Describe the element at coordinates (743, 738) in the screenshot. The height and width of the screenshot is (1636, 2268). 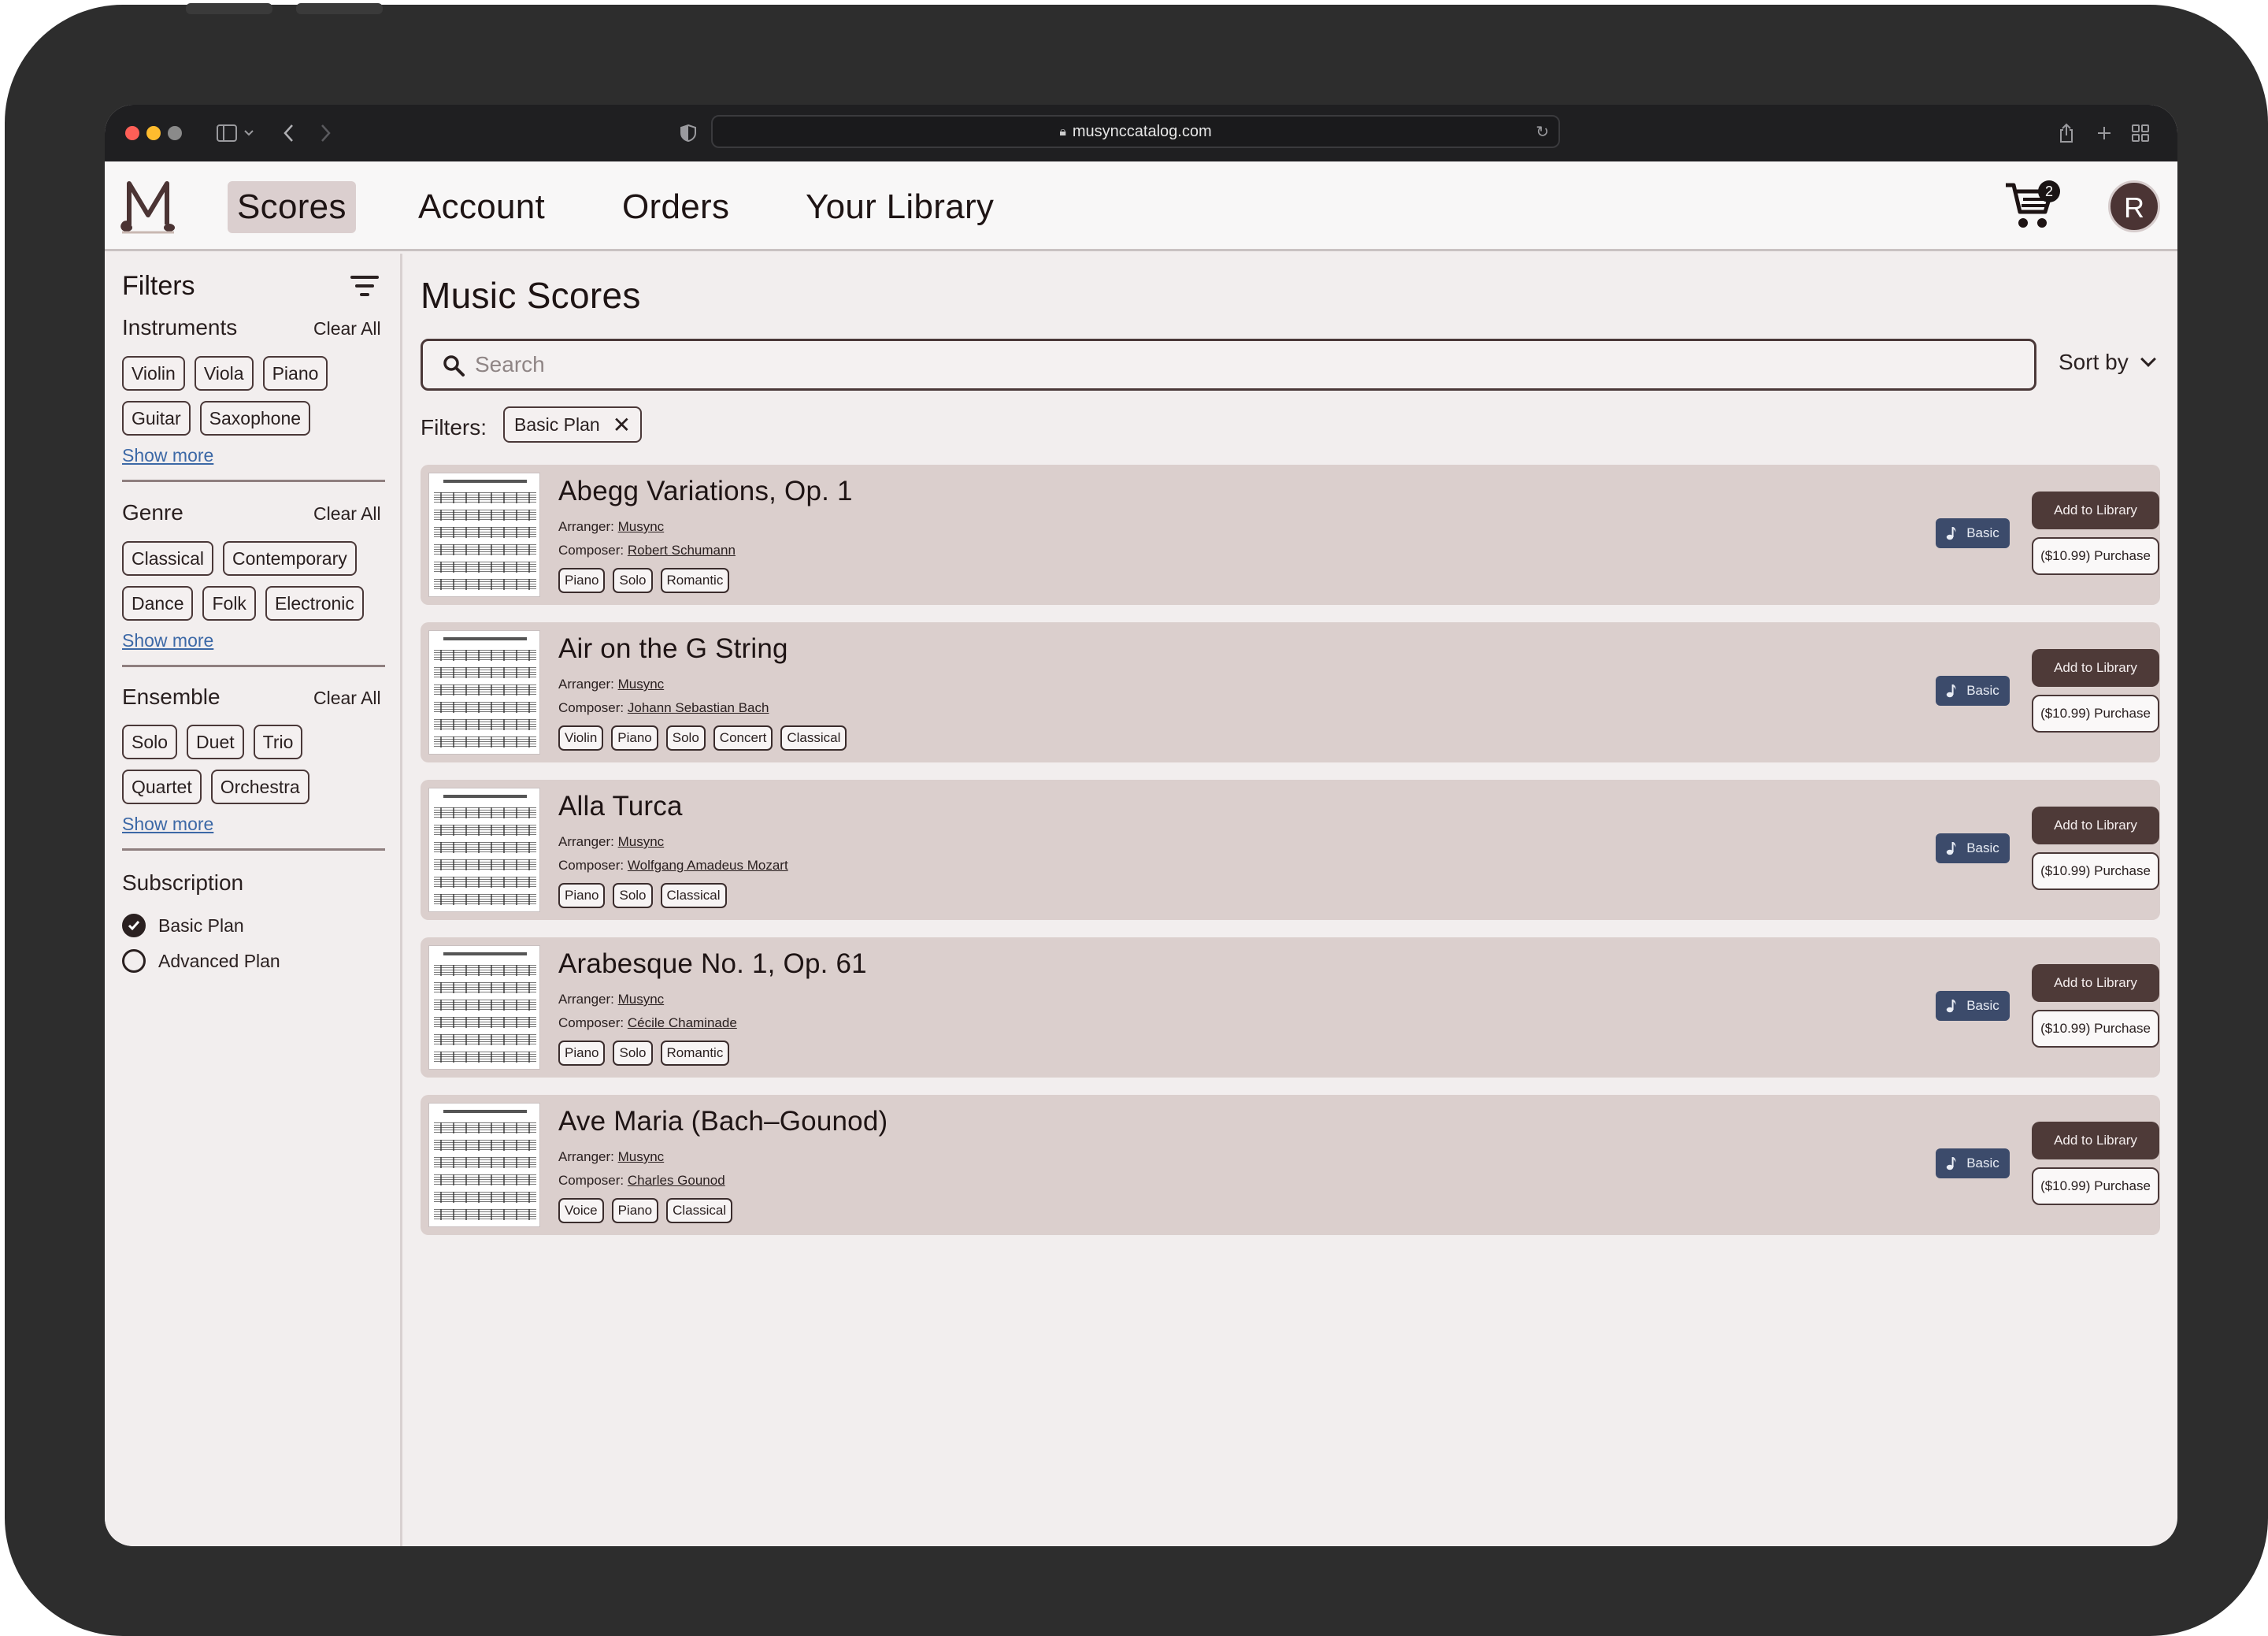
I see `score-tag: Concert` at that location.